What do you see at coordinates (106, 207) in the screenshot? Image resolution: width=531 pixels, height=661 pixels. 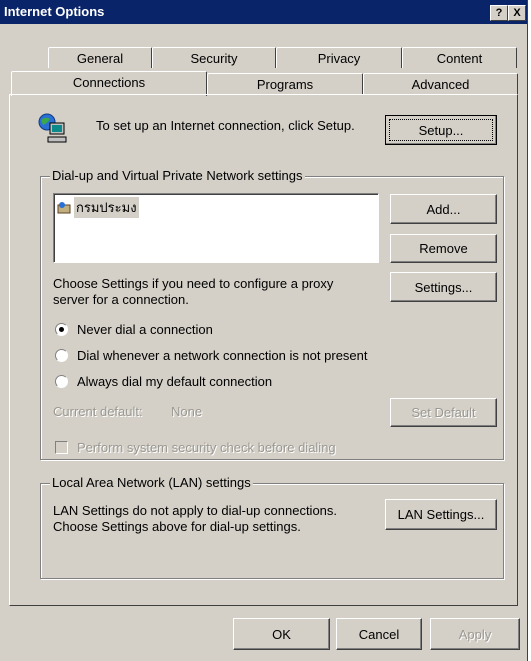 I see `connection-name: กรมประมง` at bounding box center [106, 207].